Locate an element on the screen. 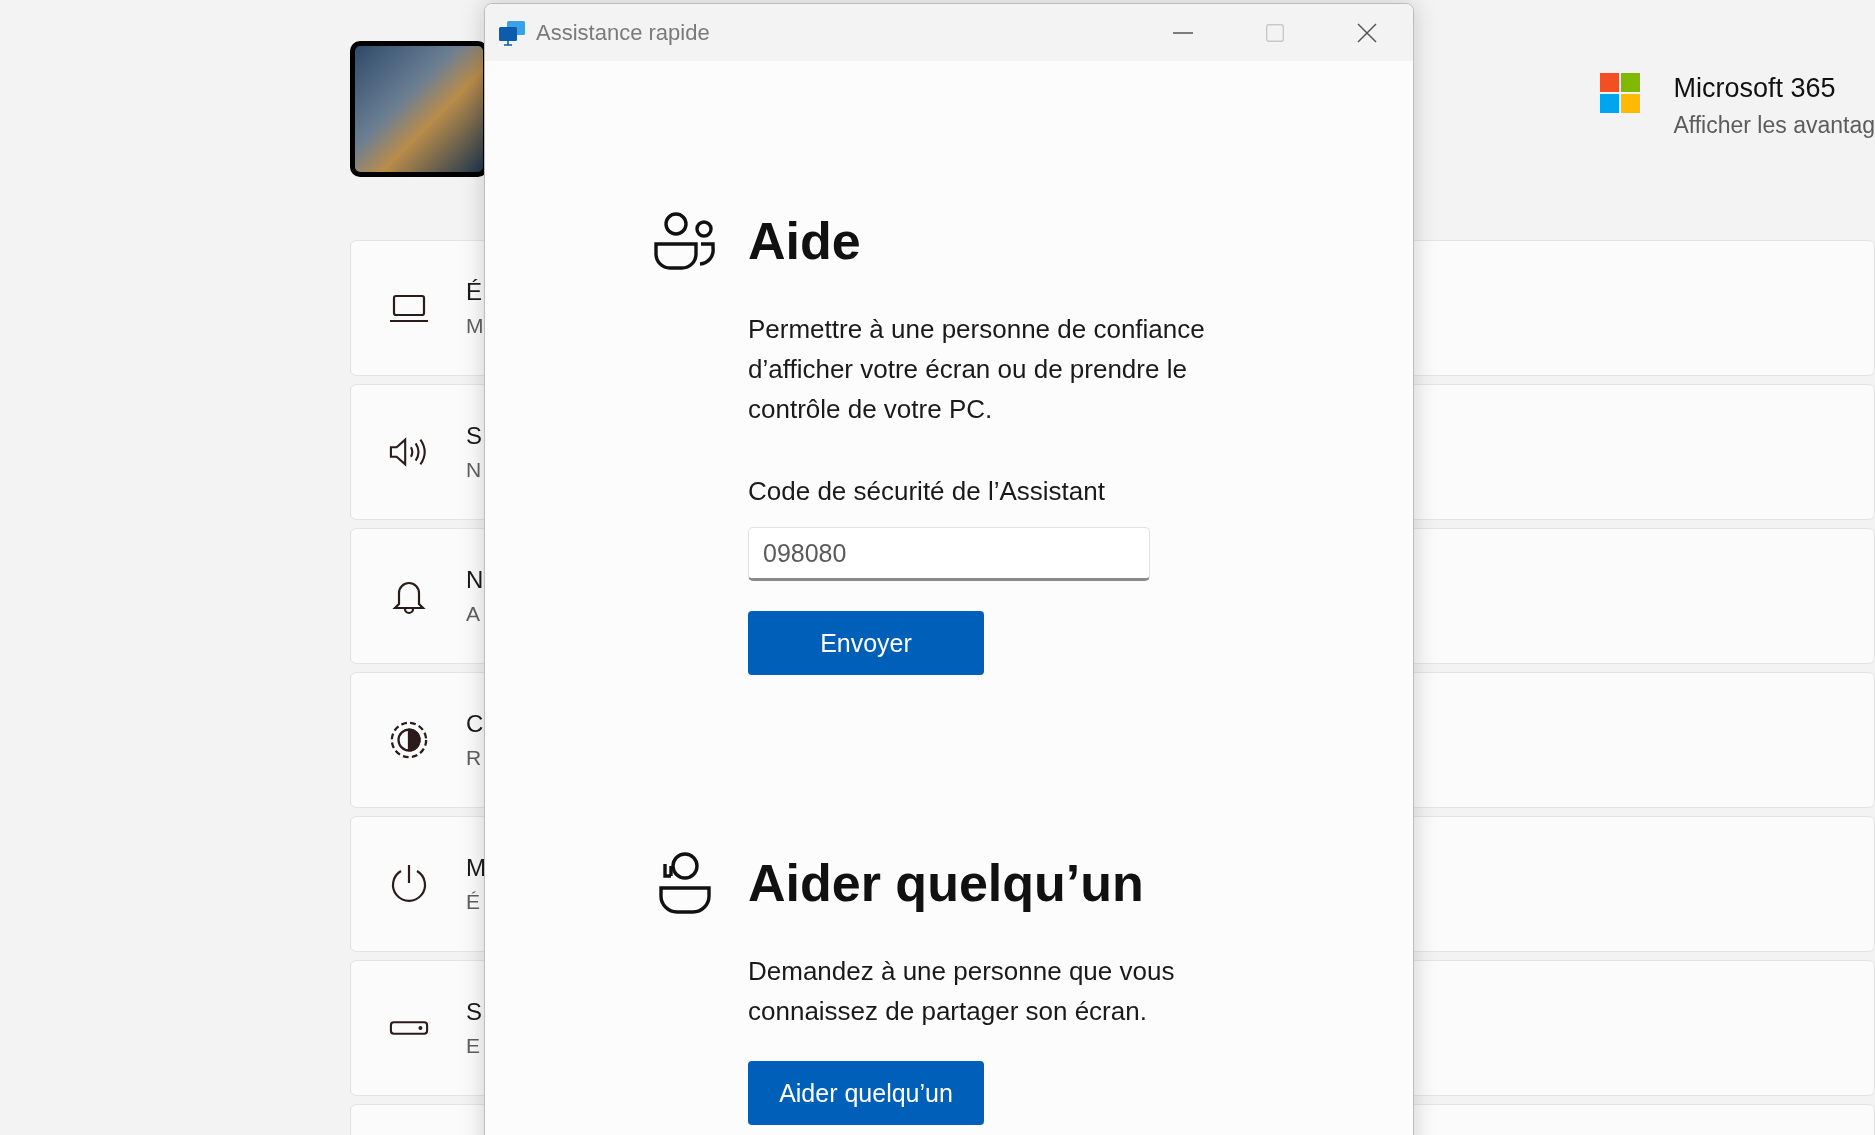 The image size is (1875, 1135). card-subtitle: É is located at coordinates (473, 902).